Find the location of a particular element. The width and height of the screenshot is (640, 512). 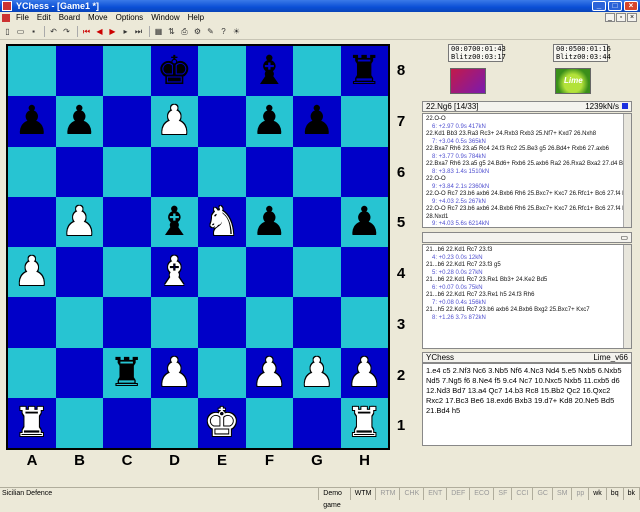

last-move-icon: ⏭ is located at coordinates (138, 31).